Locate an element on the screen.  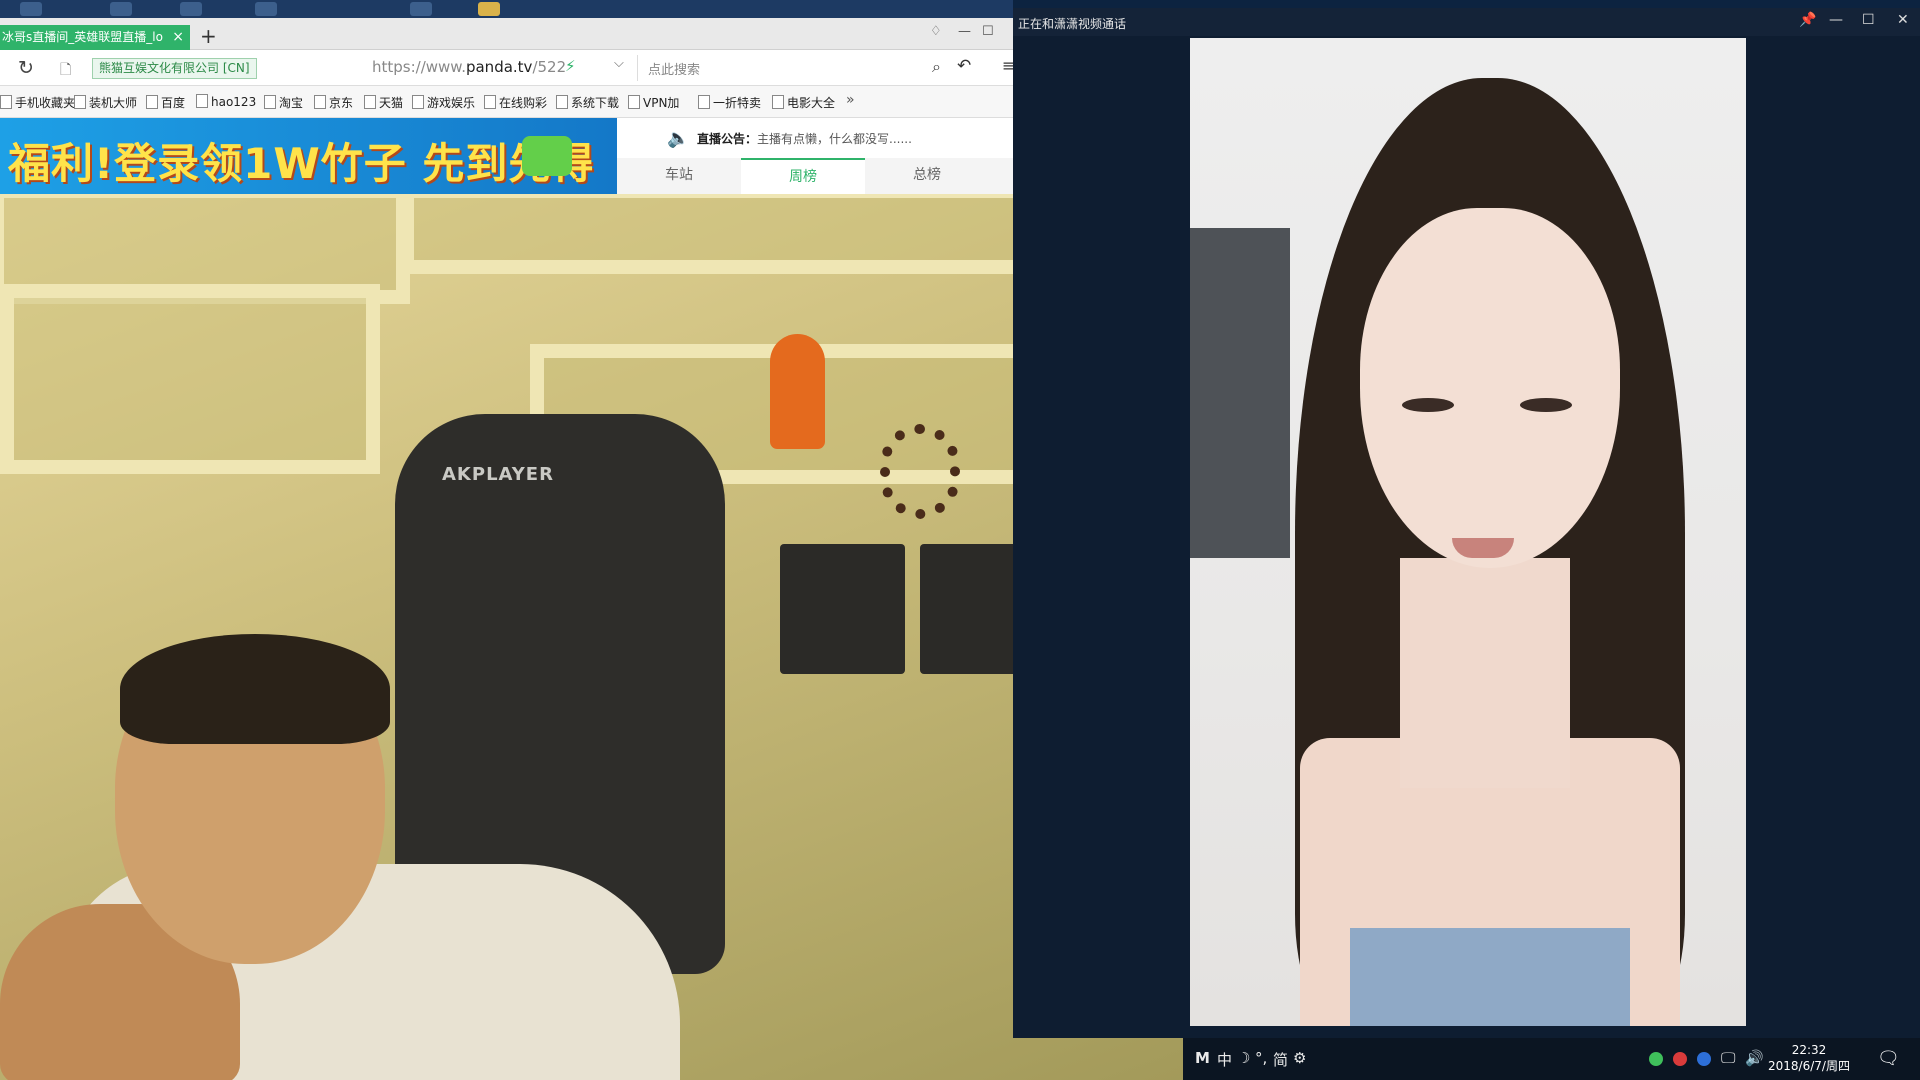
banner-text: 福利!登录领1W竹子 先到先得 is located at coordinates (301, 163).